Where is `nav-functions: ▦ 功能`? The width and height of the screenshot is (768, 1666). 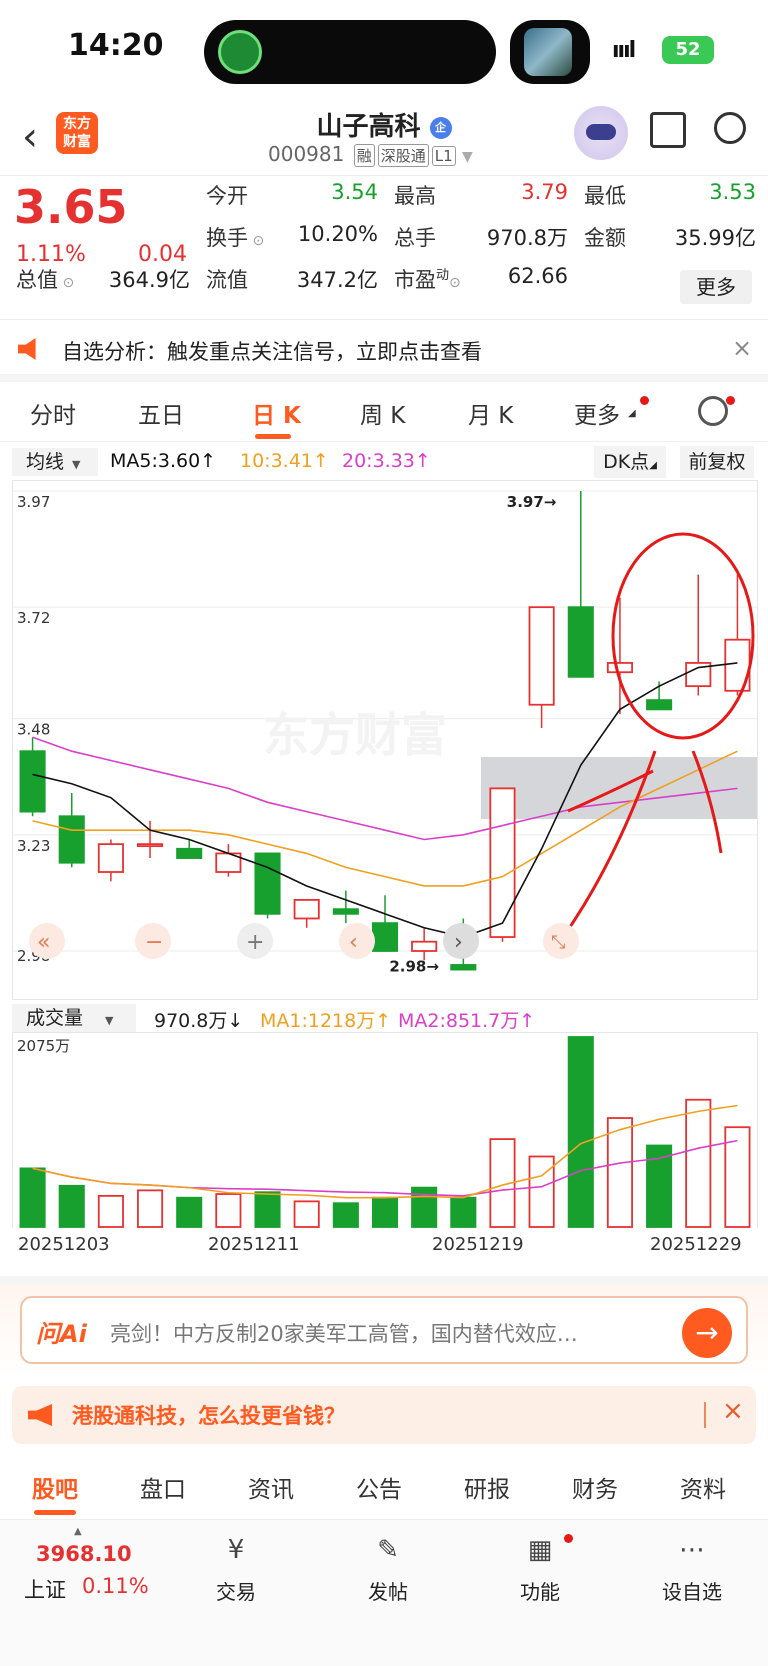
nav-functions: ▦ 功能 is located at coordinates (540, 1567).